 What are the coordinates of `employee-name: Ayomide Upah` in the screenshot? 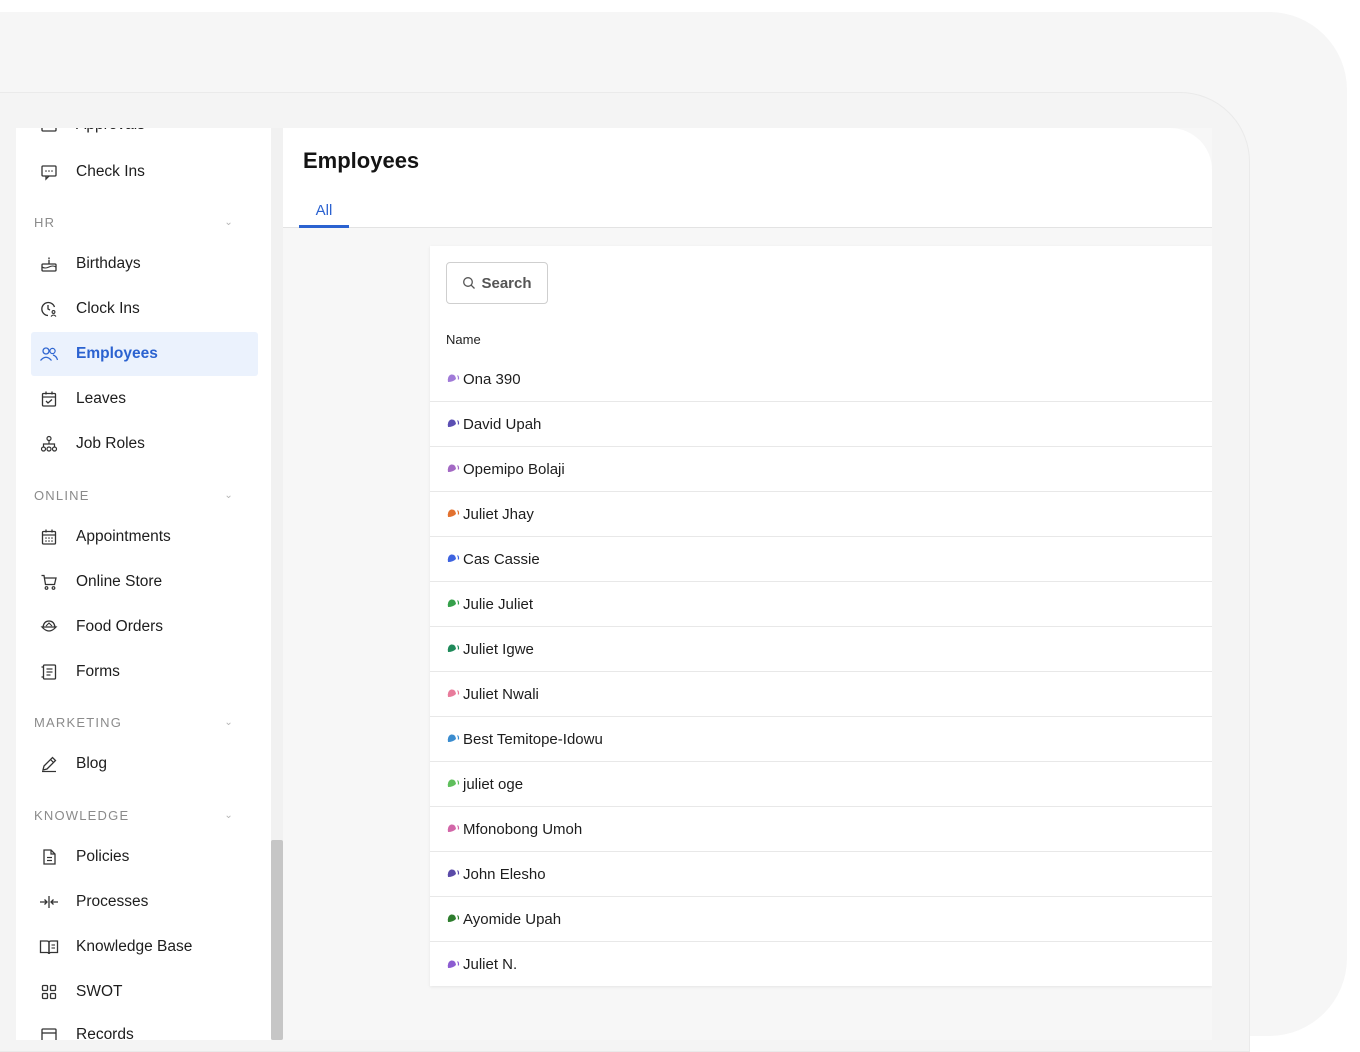 It's located at (512, 919).